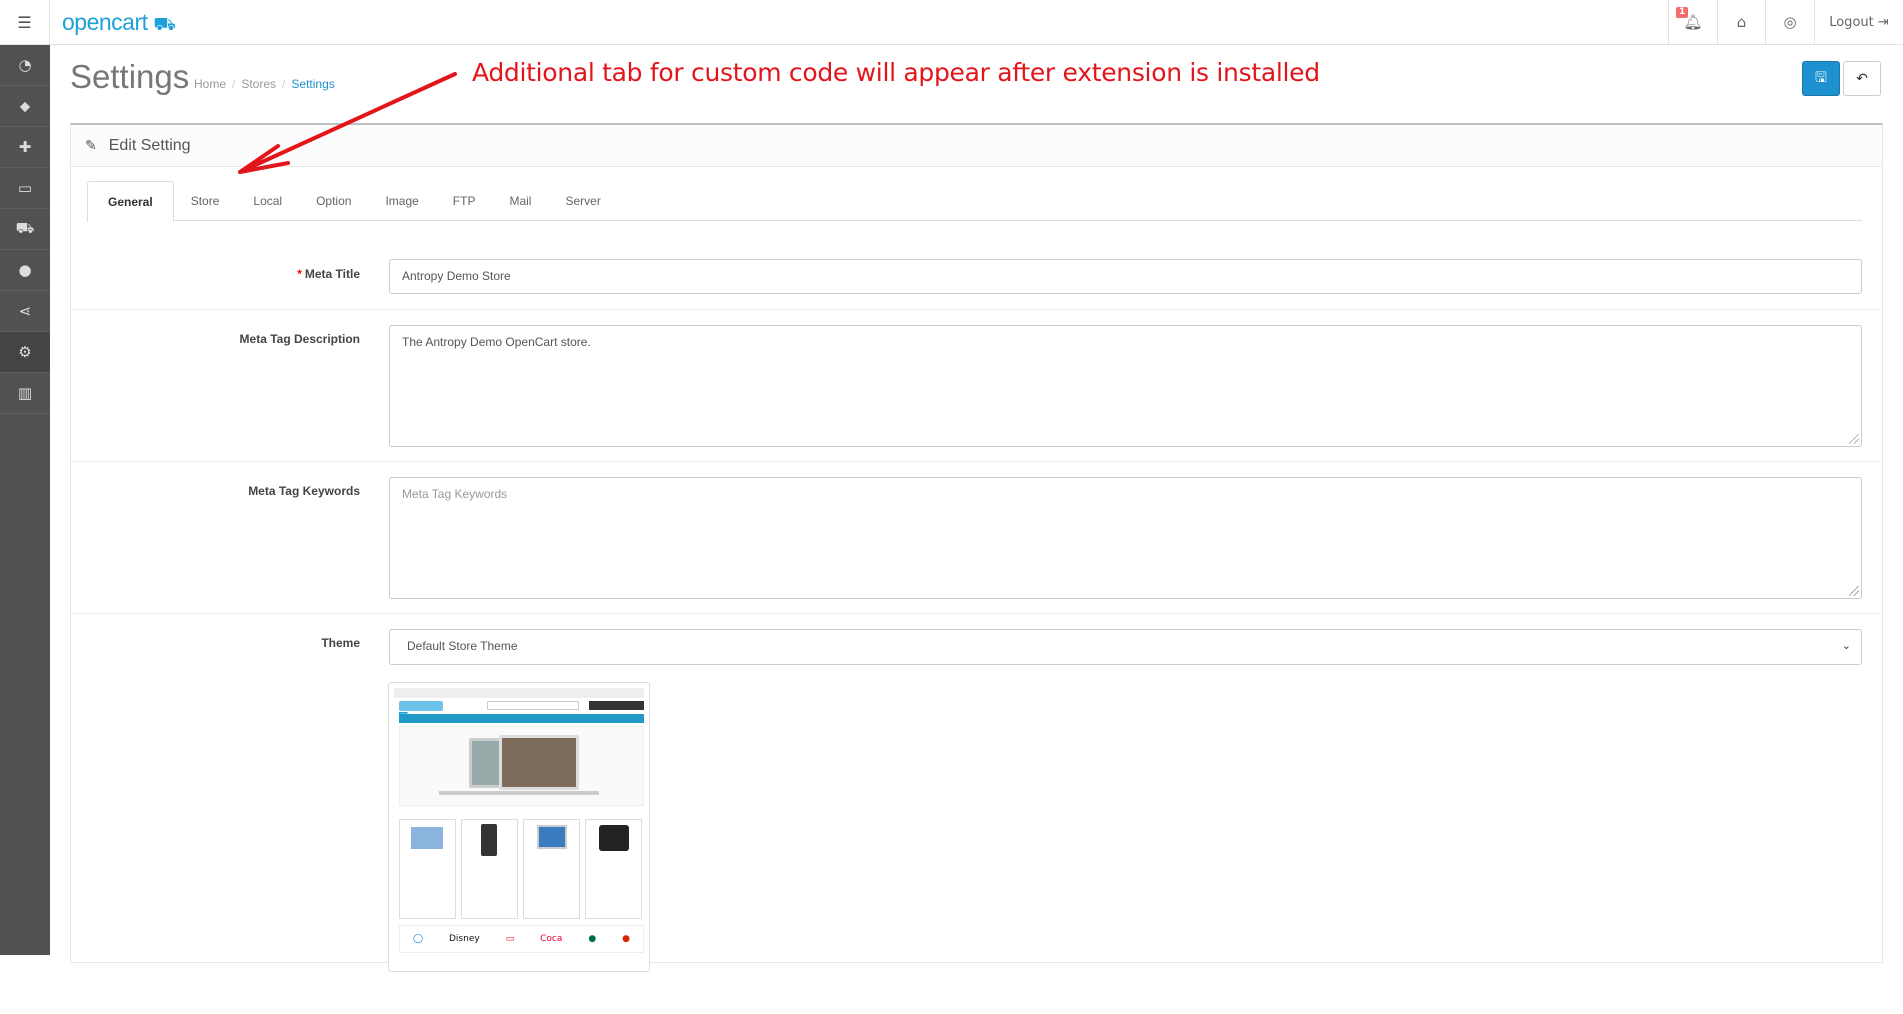  What do you see at coordinates (304, 491) in the screenshot?
I see `meta-keywords-label: Meta Tag Keywords` at bounding box center [304, 491].